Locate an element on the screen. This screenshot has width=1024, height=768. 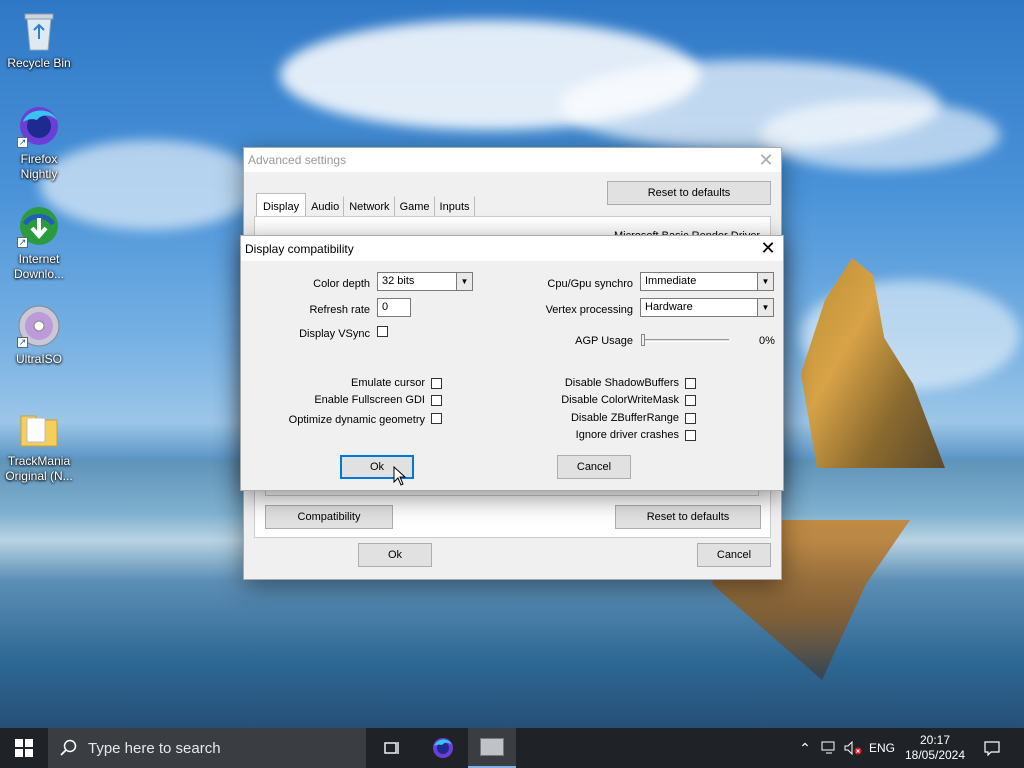
start-button is located at coordinates (24, 748).